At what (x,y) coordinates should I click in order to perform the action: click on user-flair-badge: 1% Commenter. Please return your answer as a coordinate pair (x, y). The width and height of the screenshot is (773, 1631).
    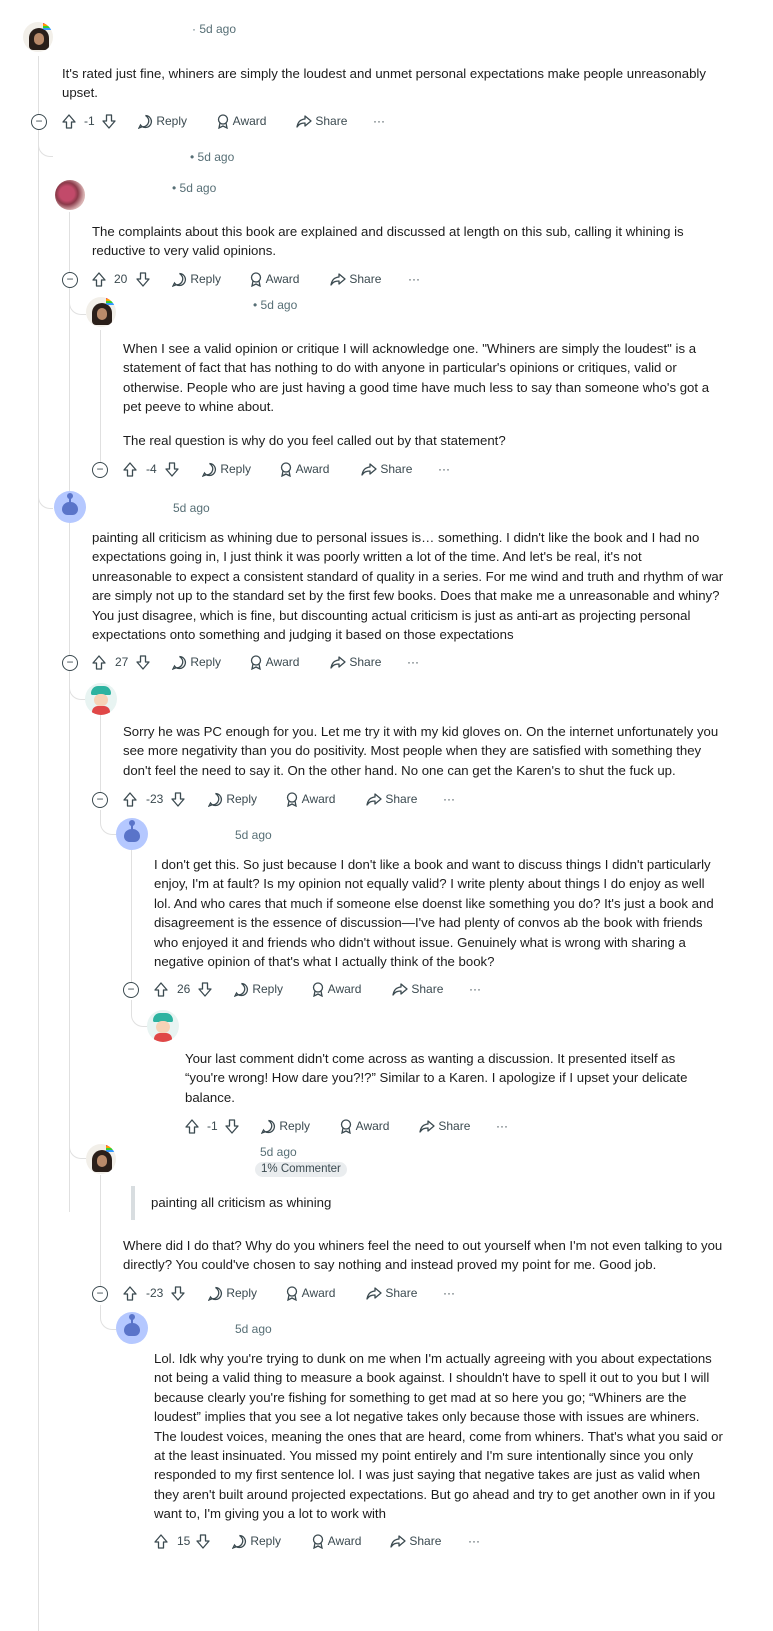
    Looking at the image, I should click on (301, 1169).